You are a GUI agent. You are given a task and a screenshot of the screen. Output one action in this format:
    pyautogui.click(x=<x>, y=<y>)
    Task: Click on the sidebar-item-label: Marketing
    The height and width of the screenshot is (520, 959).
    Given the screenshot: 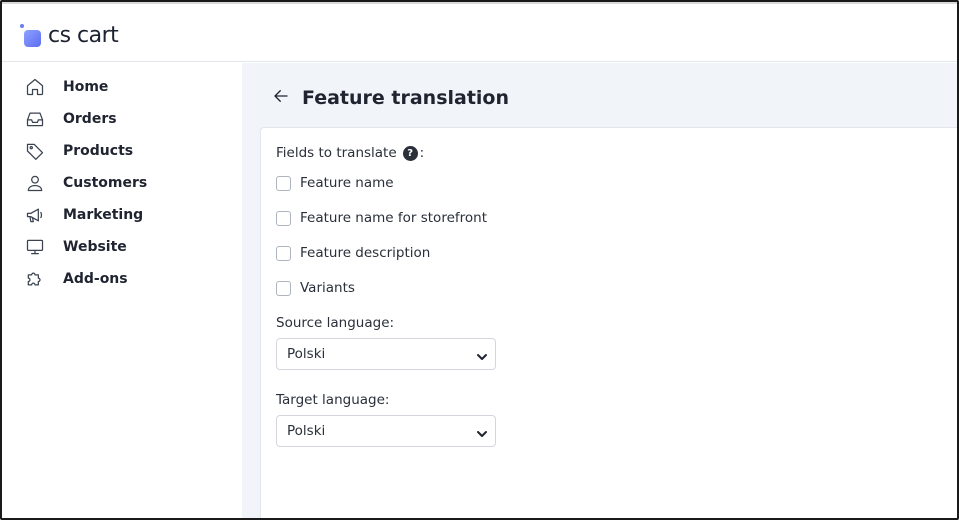 What is the action you would take?
    pyautogui.click(x=103, y=215)
    